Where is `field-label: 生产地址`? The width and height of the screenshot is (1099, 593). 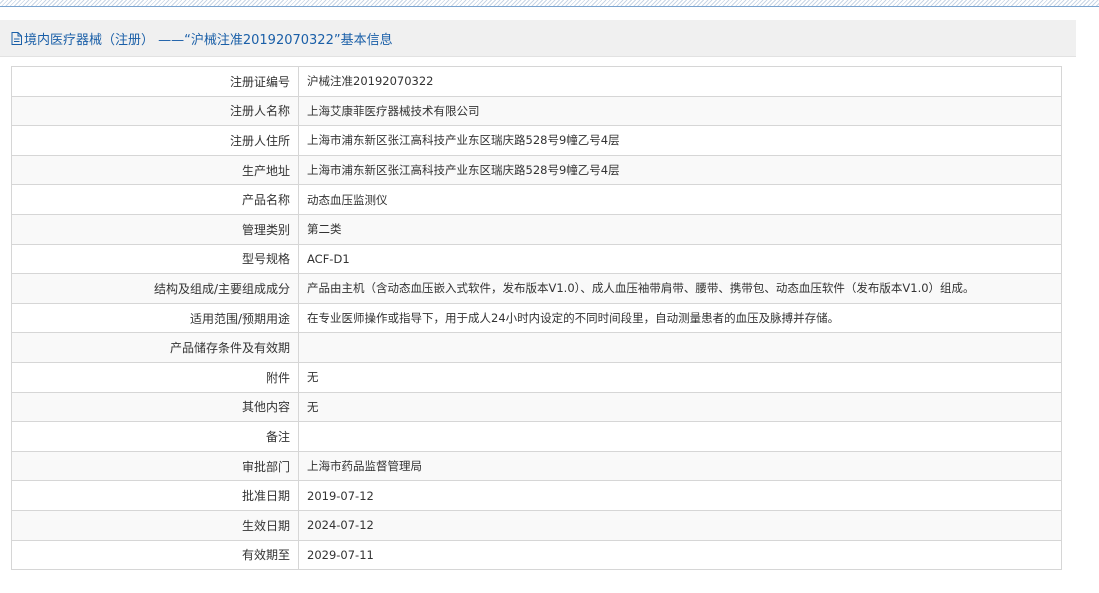 field-label: 生产地址 is located at coordinates (155, 170).